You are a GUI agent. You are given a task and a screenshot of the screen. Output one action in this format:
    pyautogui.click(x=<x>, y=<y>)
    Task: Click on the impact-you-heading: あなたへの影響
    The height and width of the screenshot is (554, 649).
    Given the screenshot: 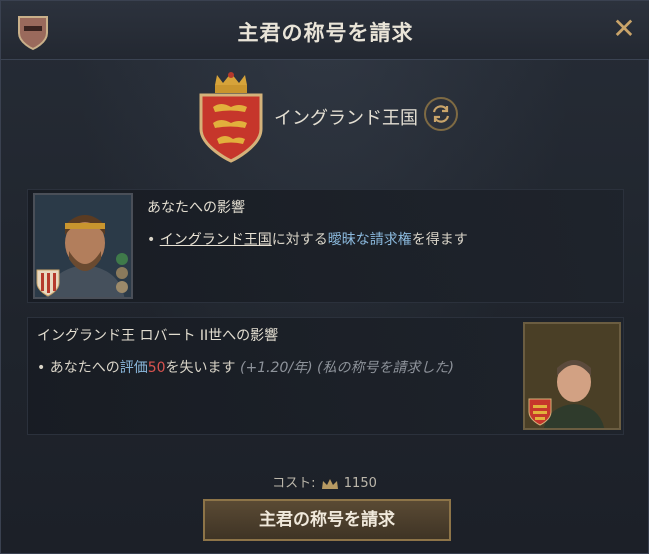 What is the action you would take?
    pyautogui.click(x=196, y=208)
    